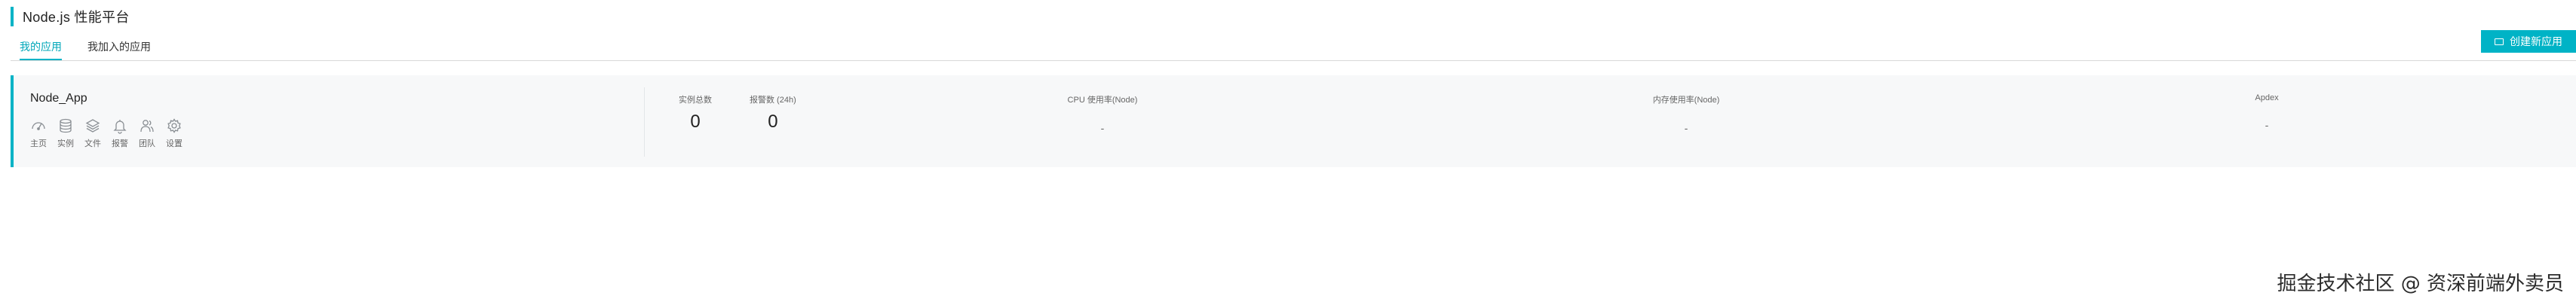  Describe the element at coordinates (2420, 284) in the screenshot. I see `watermark: 掘金技术社区 @ 资深前端外卖员` at that location.